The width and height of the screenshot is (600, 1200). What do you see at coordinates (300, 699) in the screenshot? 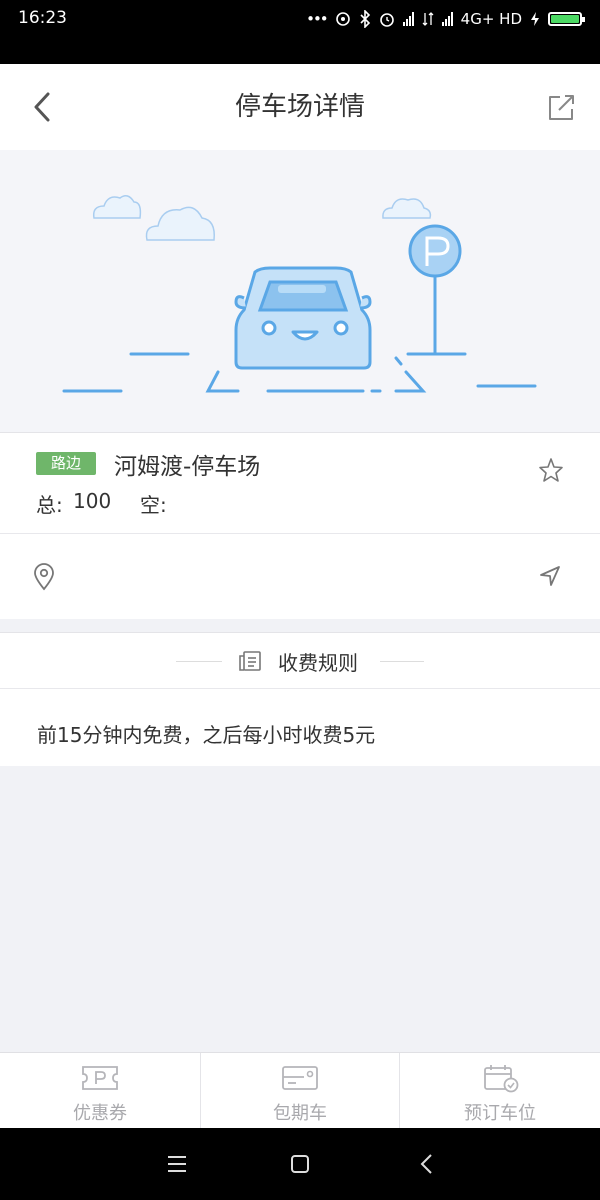
I see `fee-rules-section: 收费规则 前15分钟内免费，之后每小时收费5元` at bounding box center [300, 699].